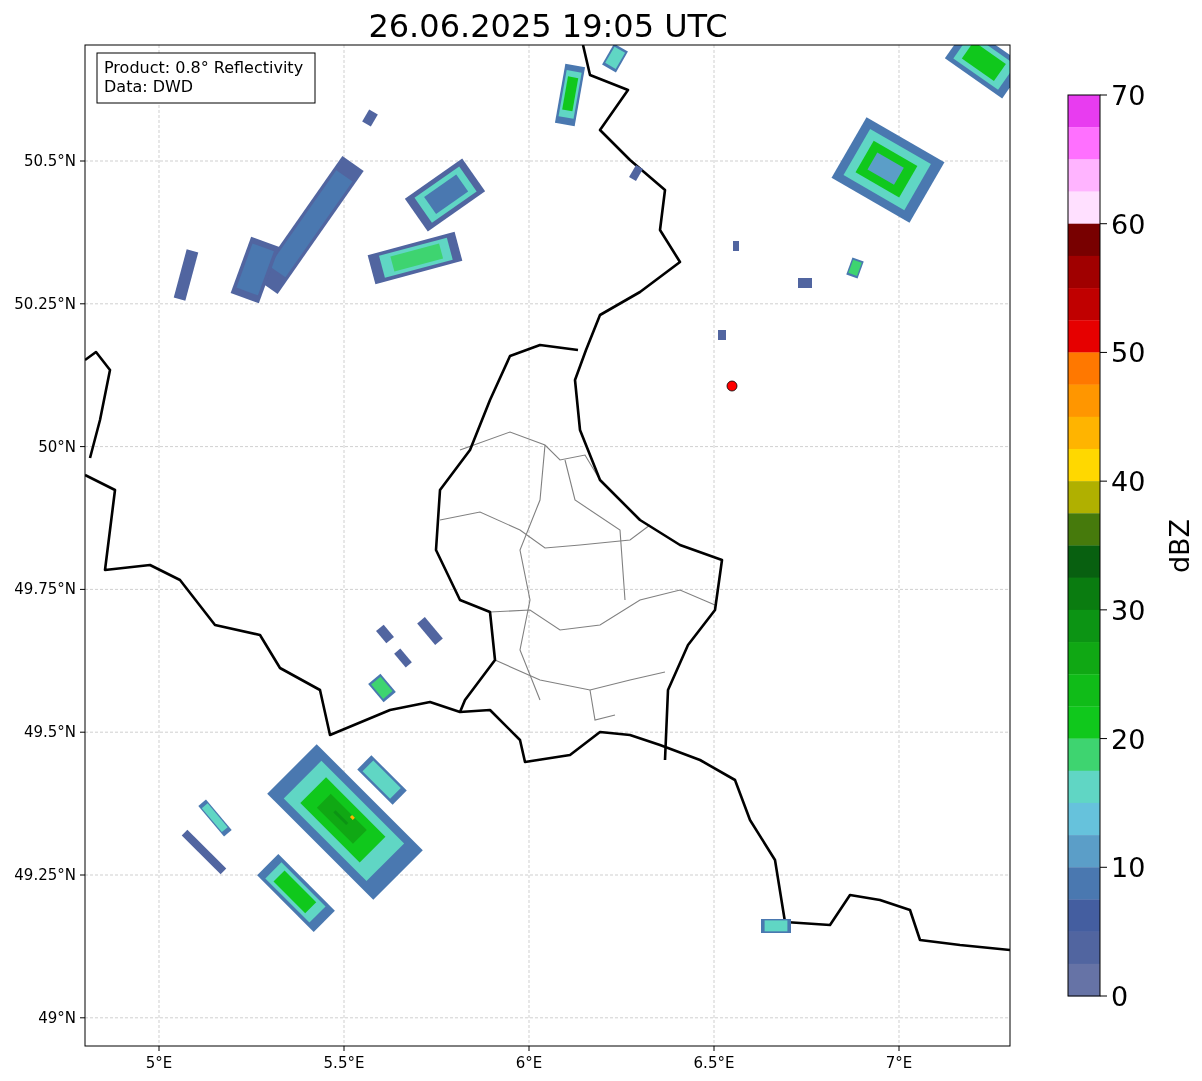 Image resolution: width=1202 pixels, height=1081 pixels. What do you see at coordinates (529, 1063) in the screenshot?
I see `longitude-label: 6°E` at bounding box center [529, 1063].